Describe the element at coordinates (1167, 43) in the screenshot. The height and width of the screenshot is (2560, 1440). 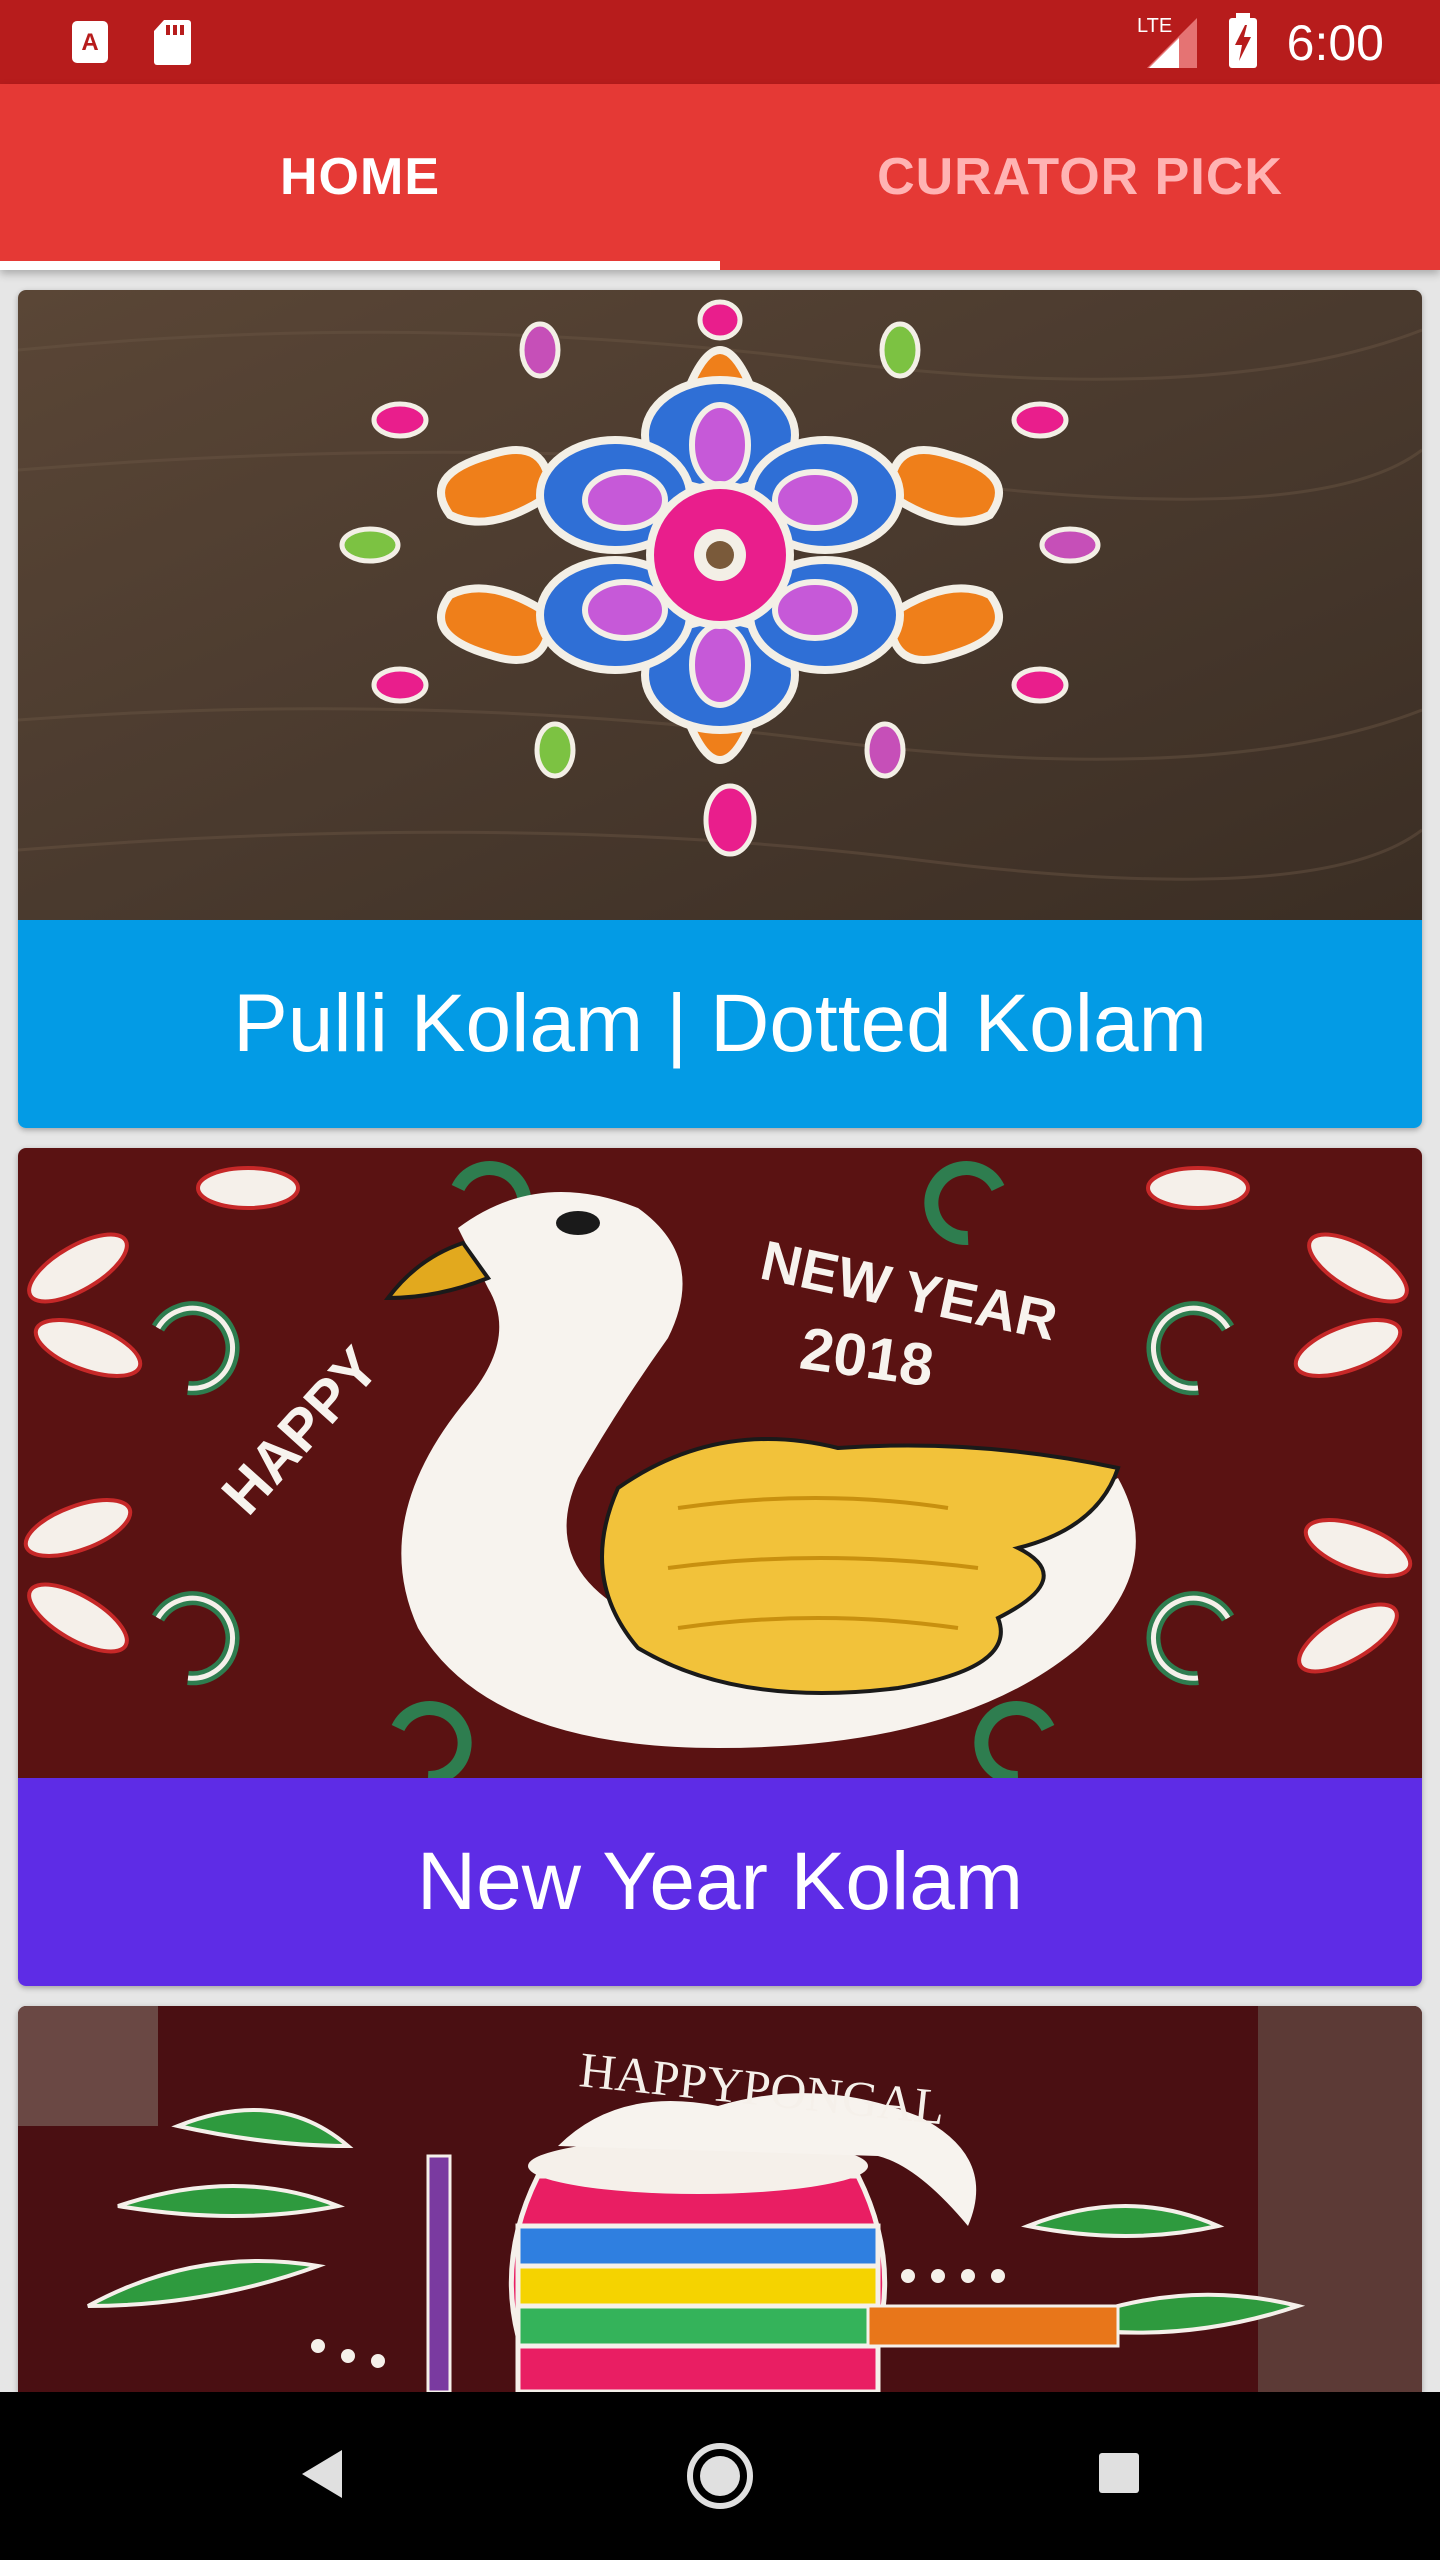
I see `signal-icon: LTE` at that location.